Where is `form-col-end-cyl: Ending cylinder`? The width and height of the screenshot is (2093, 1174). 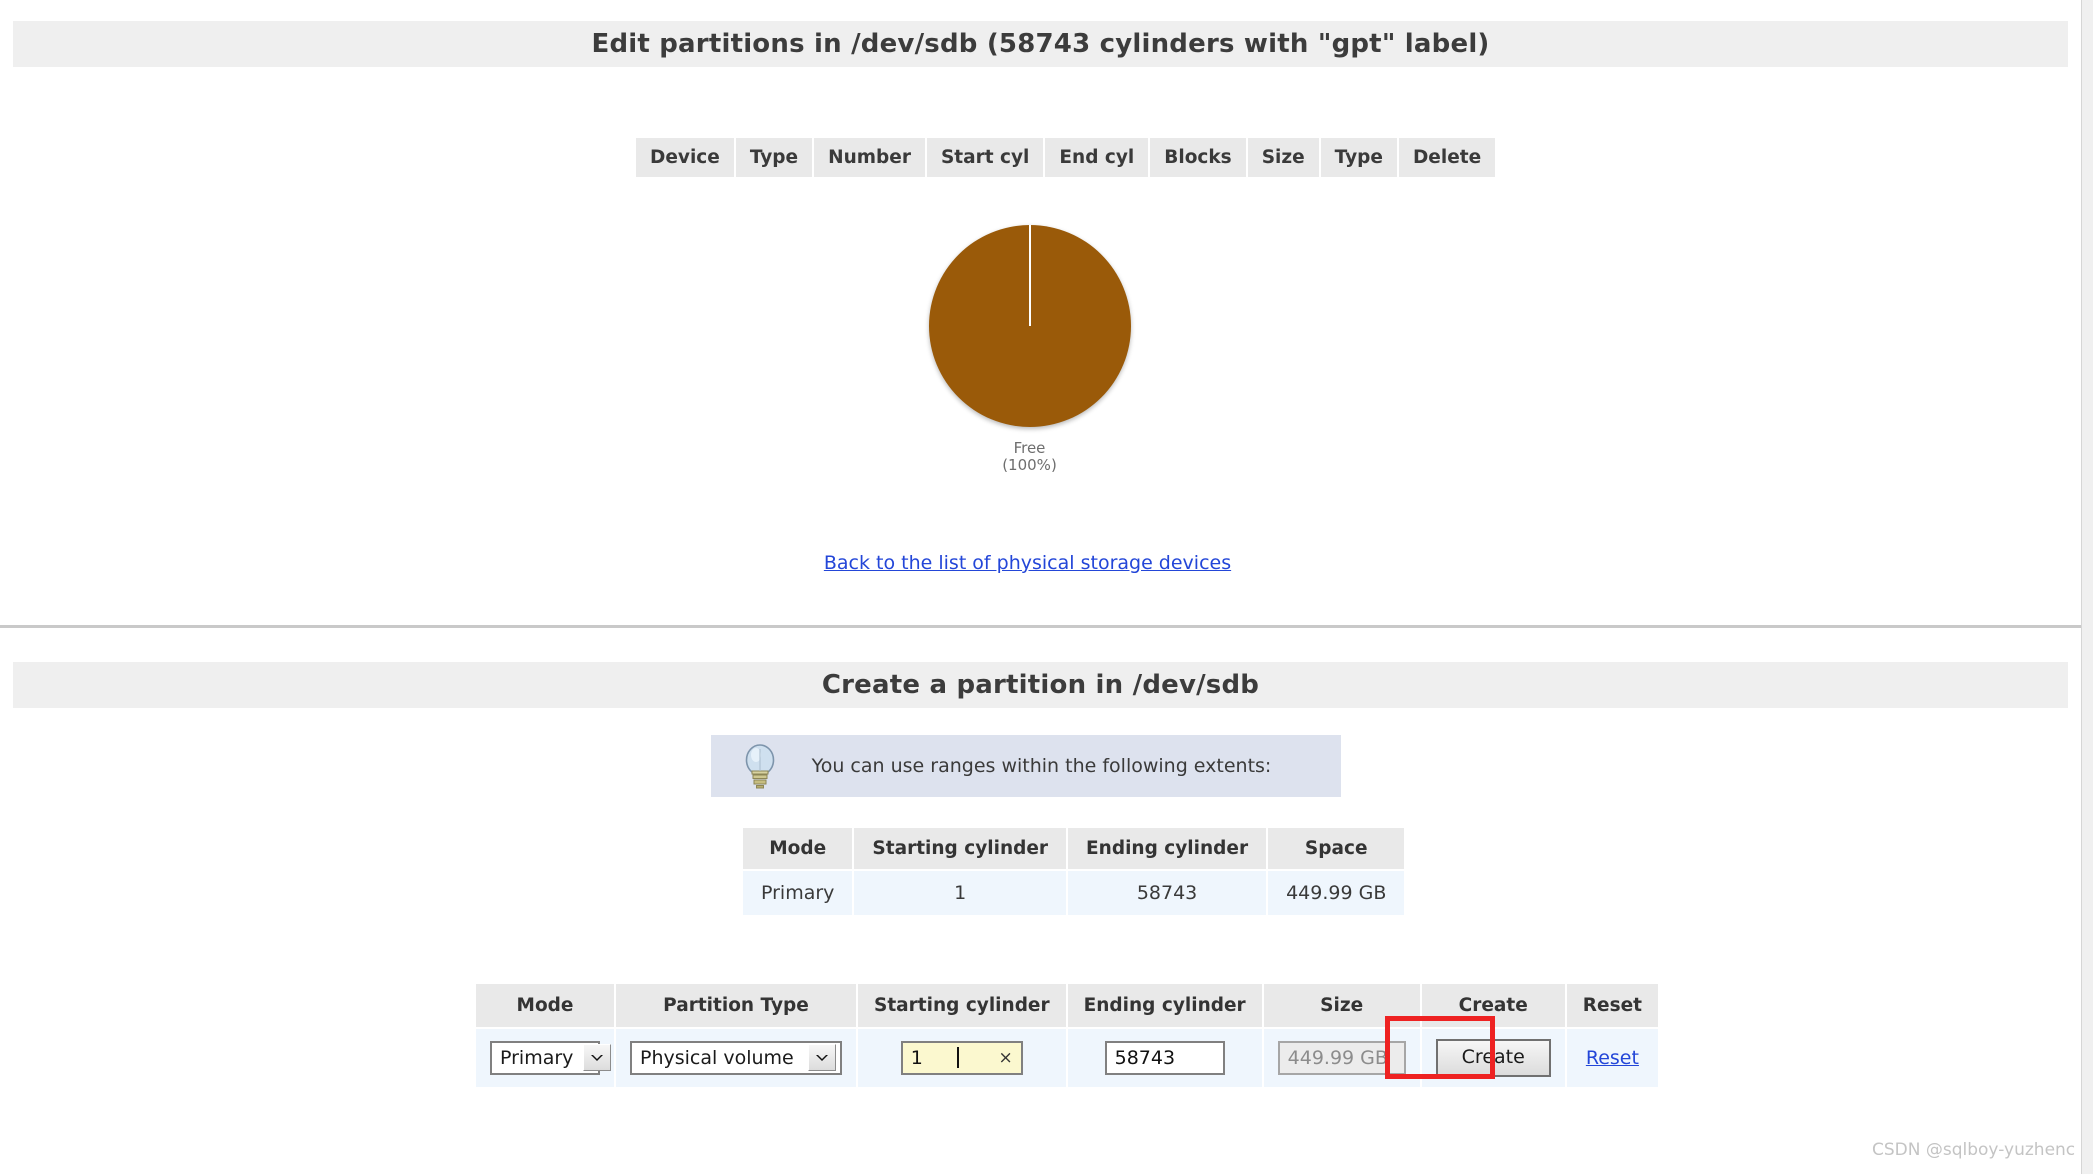
form-col-end-cyl: Ending cylinder is located at coordinates (1164, 1005).